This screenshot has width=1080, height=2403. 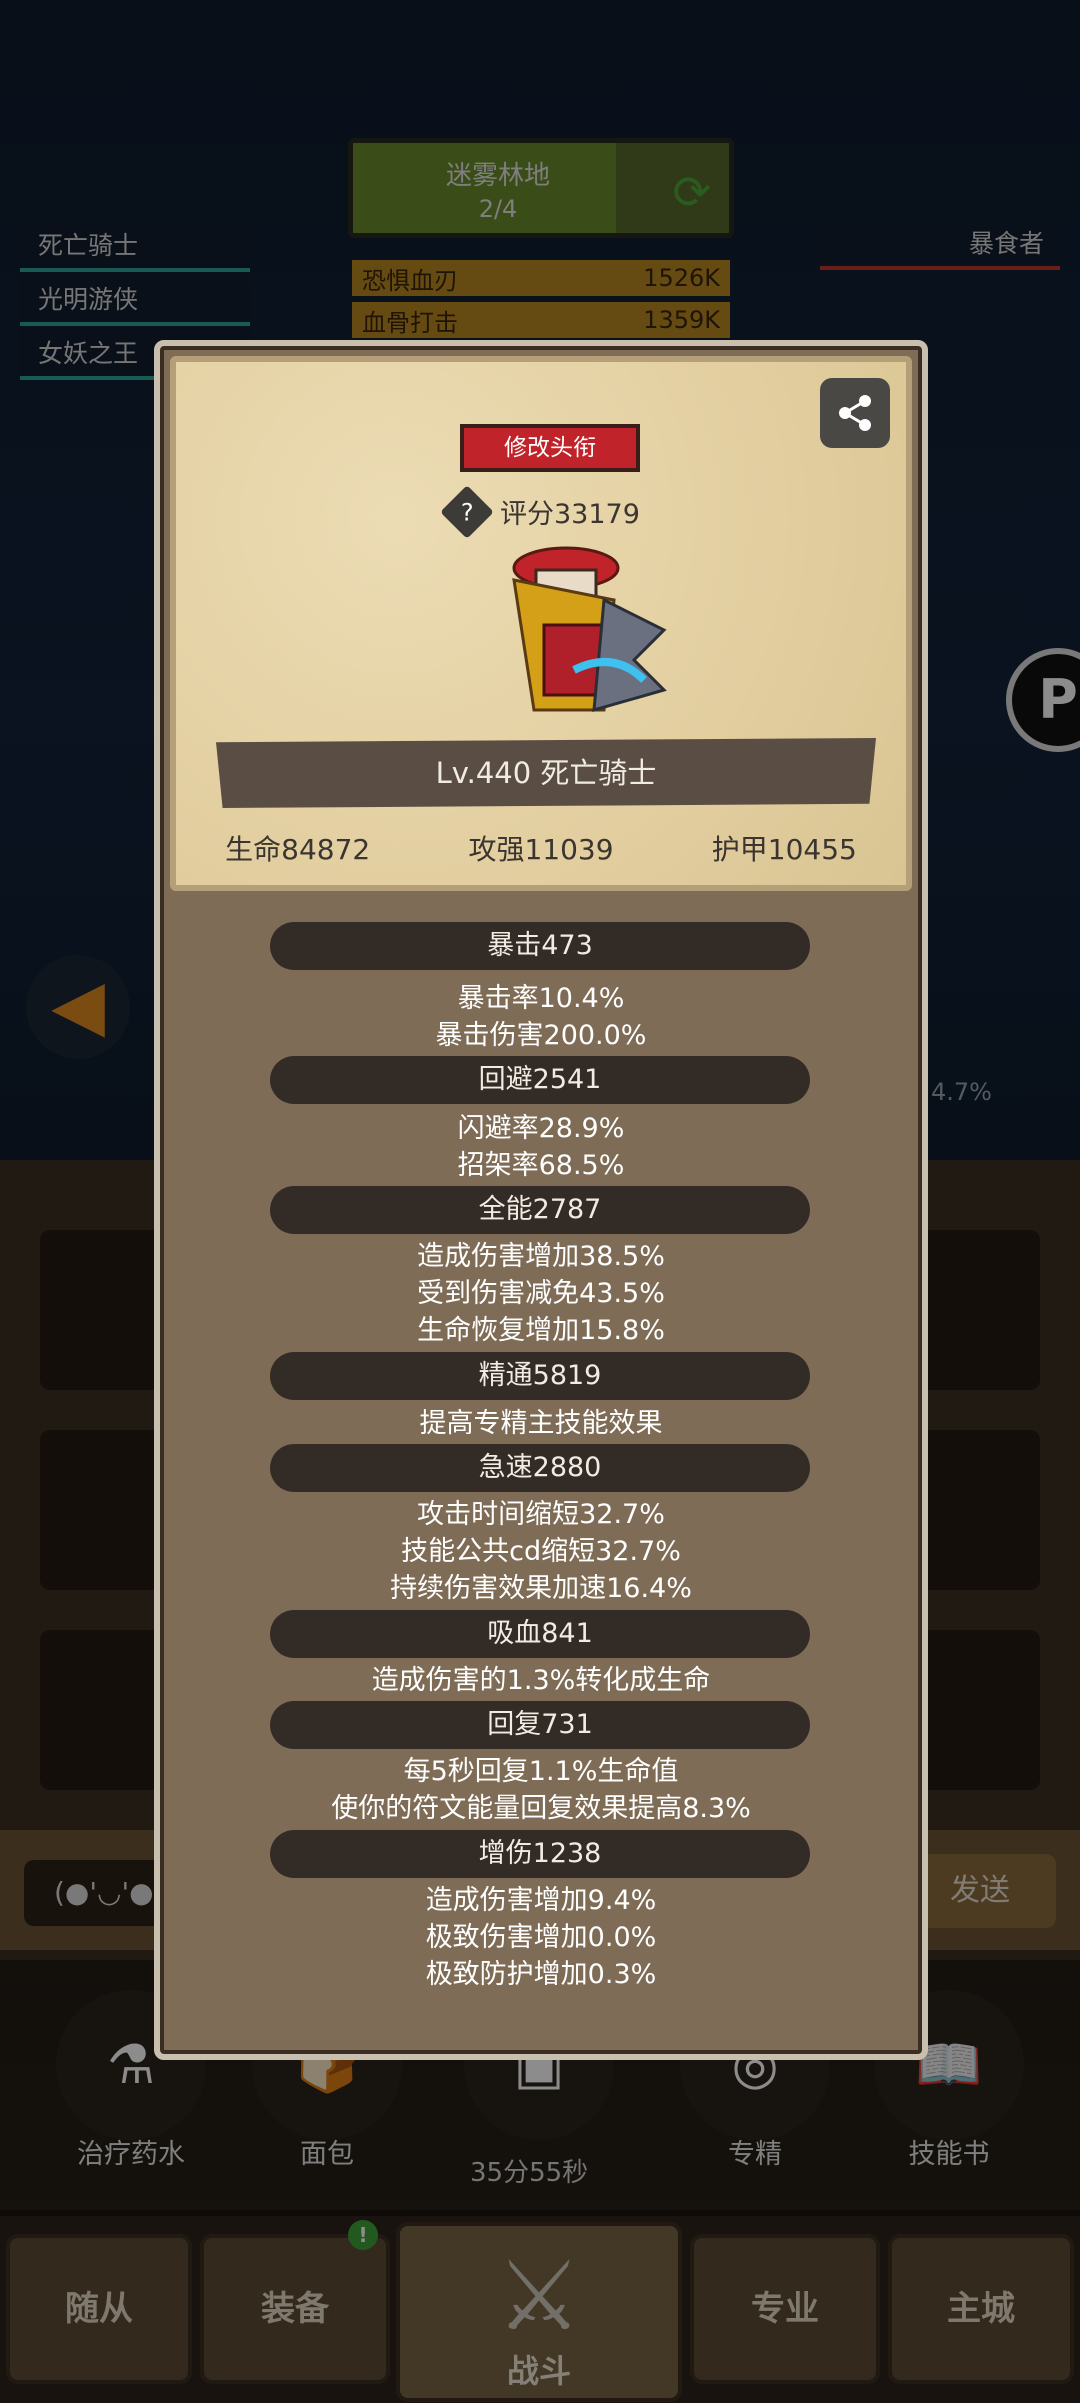 I want to click on stat-line: 技能公共cd缩短32.7%, so click(x=541, y=1551).